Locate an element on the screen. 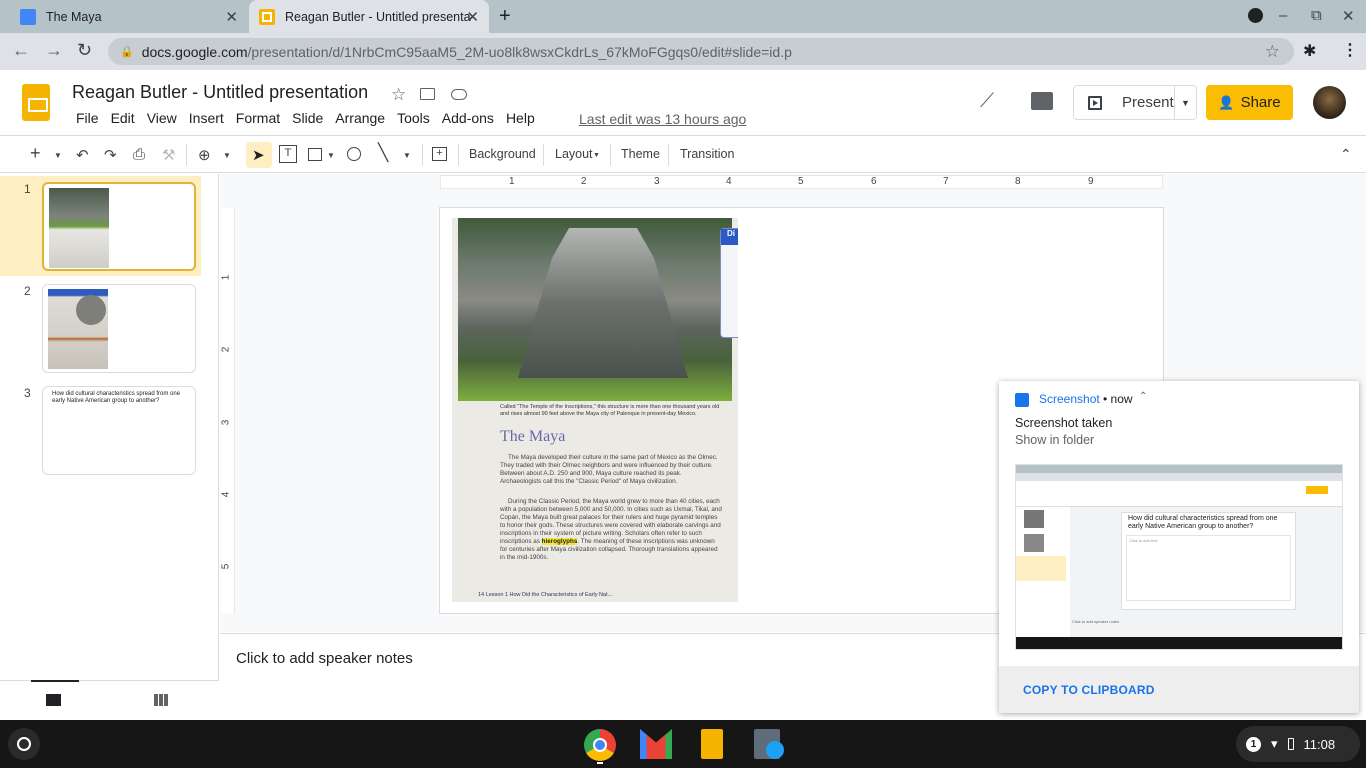  menu-arrange: Arrange is located at coordinates (360, 118).